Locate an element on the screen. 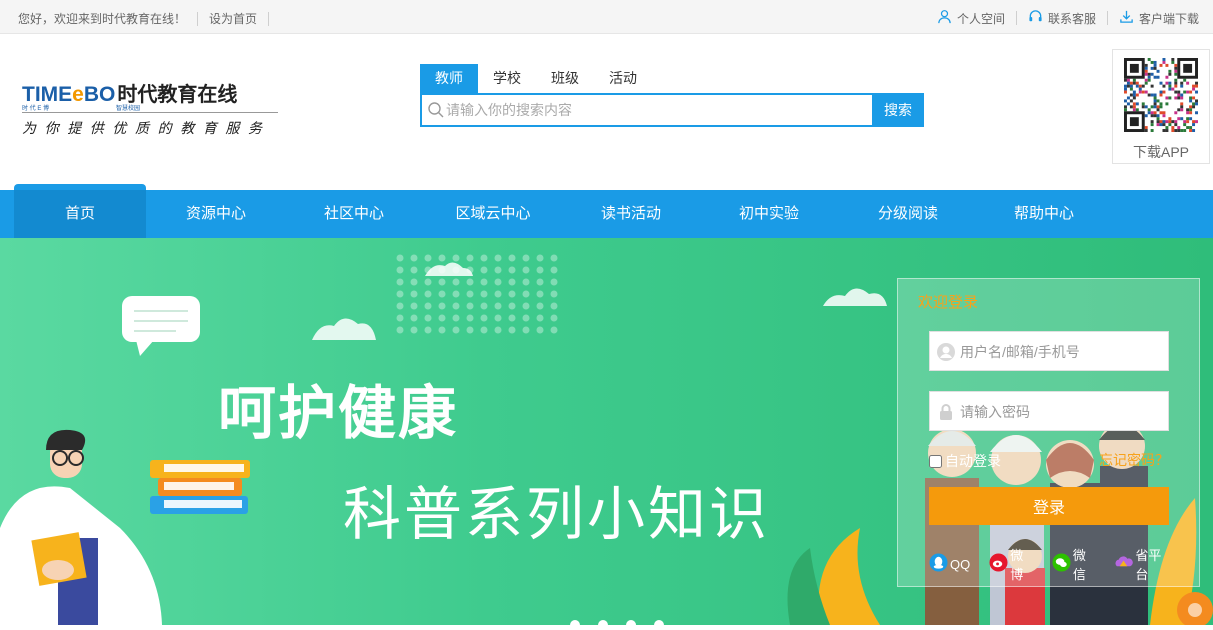  client-download-link: 客户端下载 is located at coordinates (1159, 18).